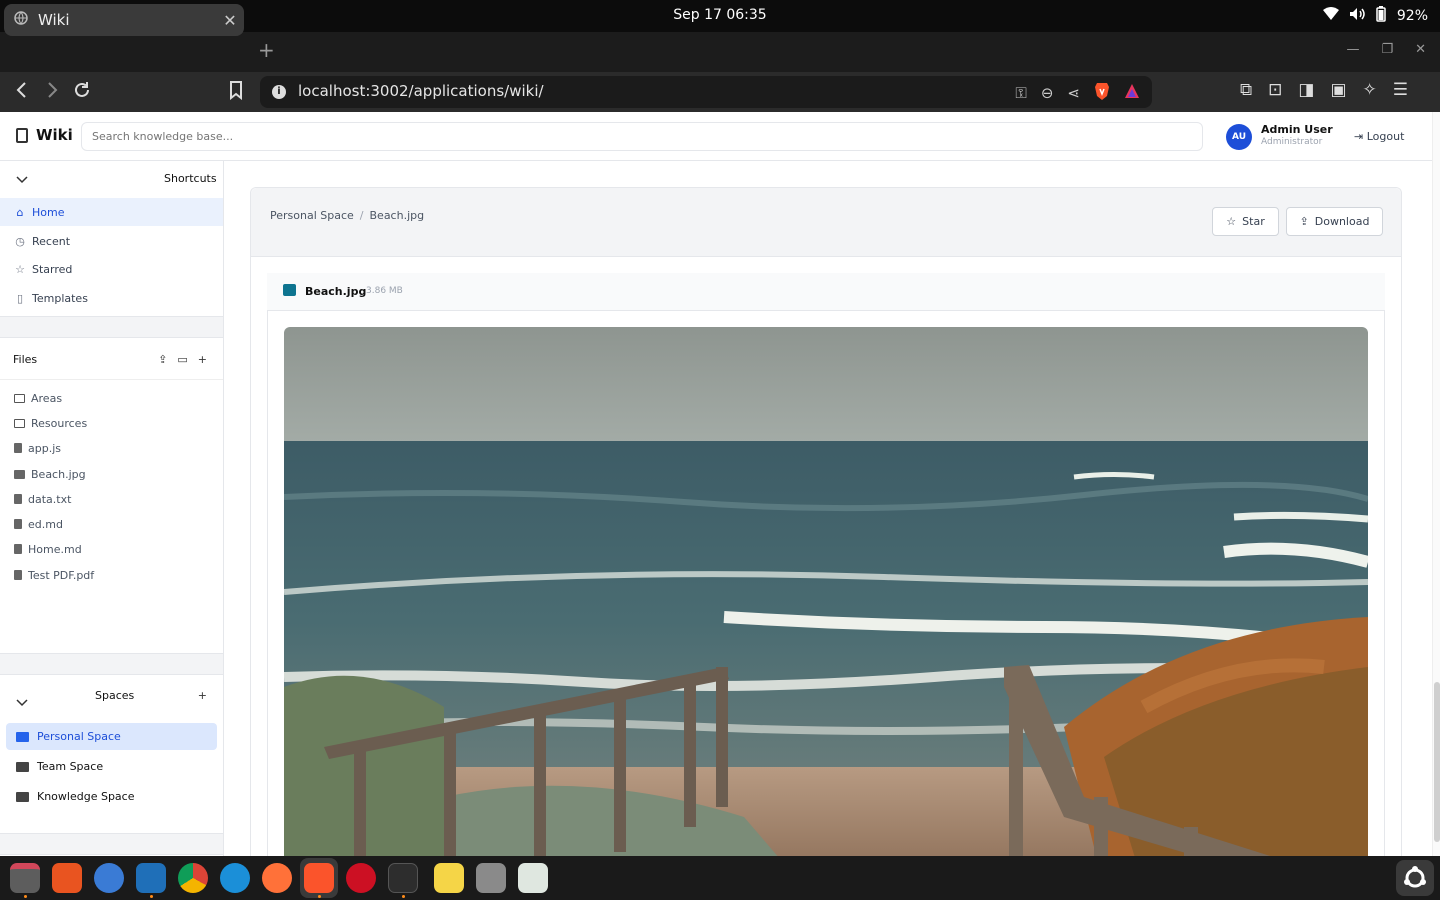 The height and width of the screenshot is (900, 1440). Describe the element at coordinates (319, 878) in the screenshot. I see `brave-icon` at that location.